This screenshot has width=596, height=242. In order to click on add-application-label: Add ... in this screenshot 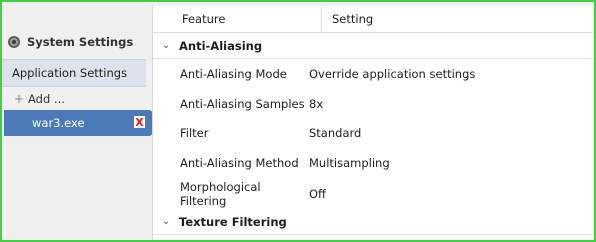, I will do `click(46, 99)`.